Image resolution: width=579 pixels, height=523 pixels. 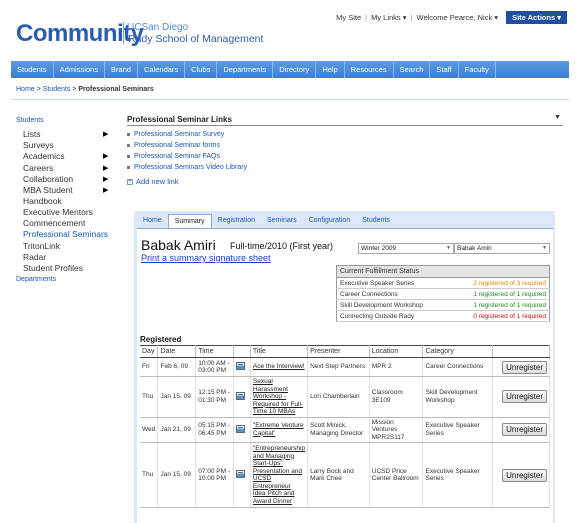 I want to click on sidebar-item-label: Student Profiles, so click(x=53, y=267).